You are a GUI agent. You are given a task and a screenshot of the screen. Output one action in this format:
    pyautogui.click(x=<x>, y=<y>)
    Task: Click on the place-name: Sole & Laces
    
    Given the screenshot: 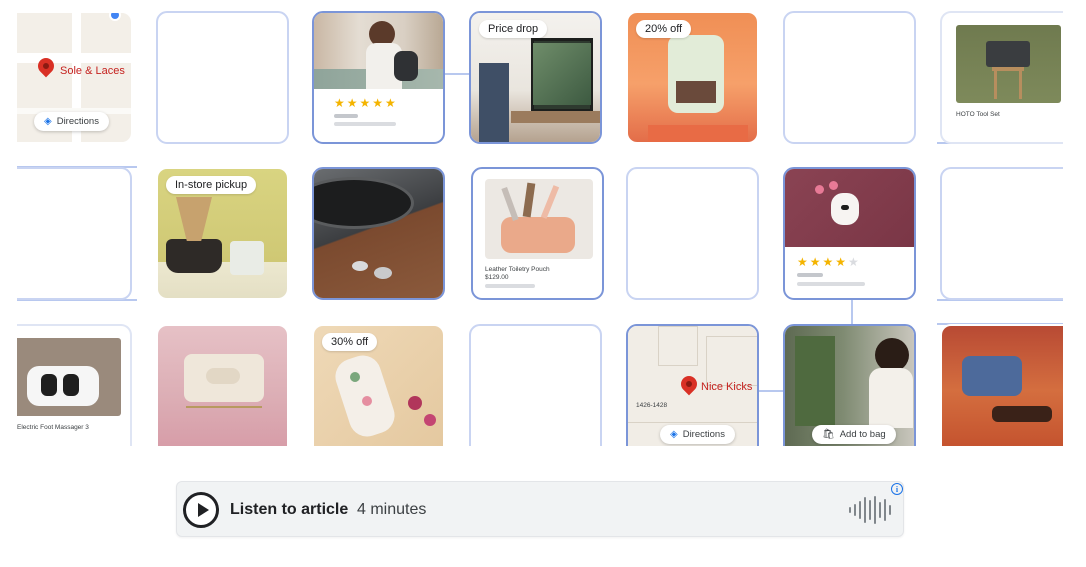 What is the action you would take?
    pyautogui.click(x=92, y=71)
    